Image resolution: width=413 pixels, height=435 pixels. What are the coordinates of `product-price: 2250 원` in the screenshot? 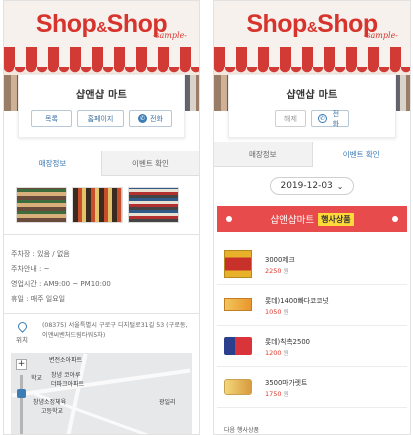 It's located at (277, 271).